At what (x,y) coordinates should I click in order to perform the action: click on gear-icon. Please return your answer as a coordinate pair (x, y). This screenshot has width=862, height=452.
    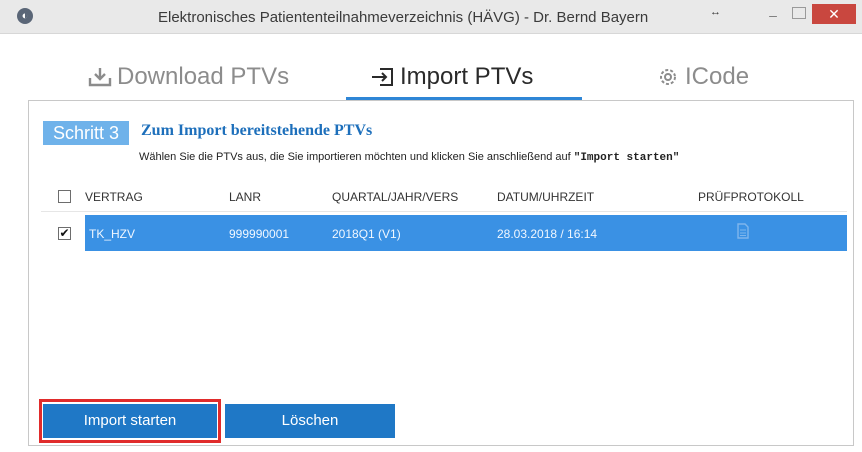
    Looking at the image, I should click on (668, 77).